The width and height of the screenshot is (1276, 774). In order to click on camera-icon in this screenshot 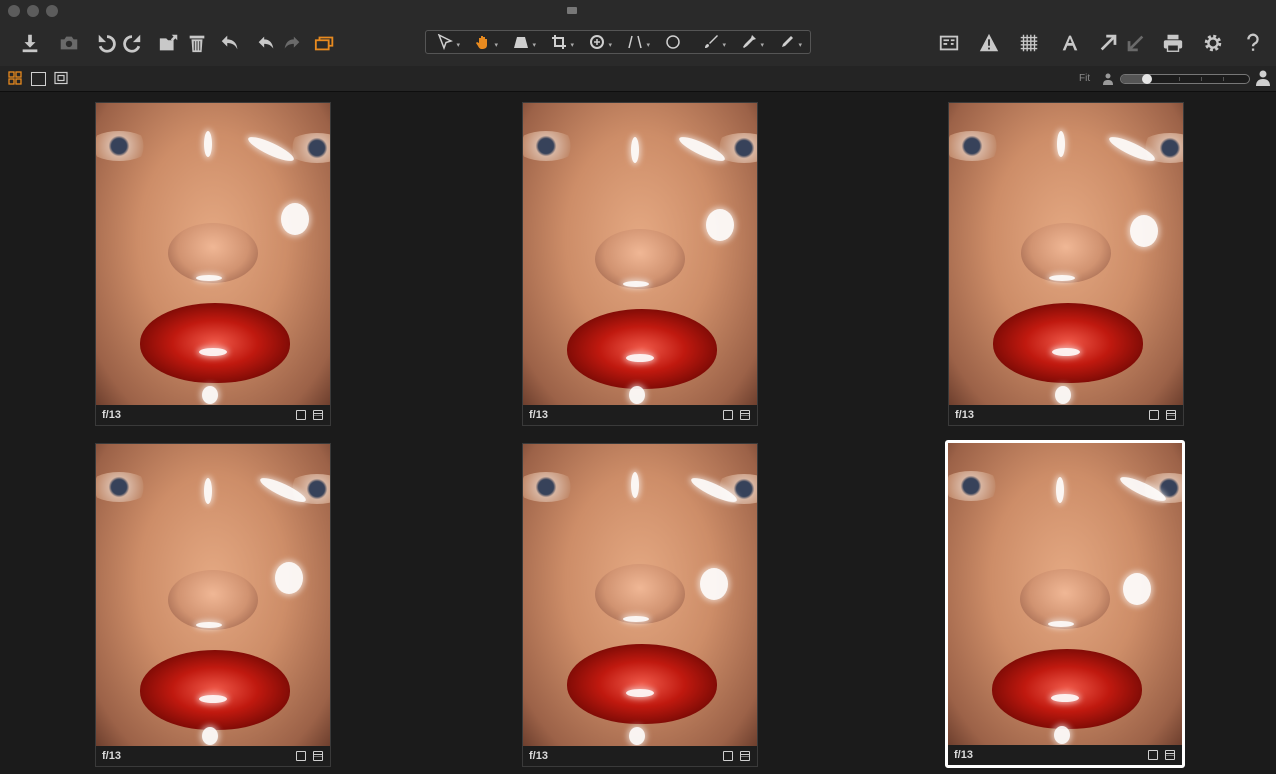, I will do `click(69, 43)`.